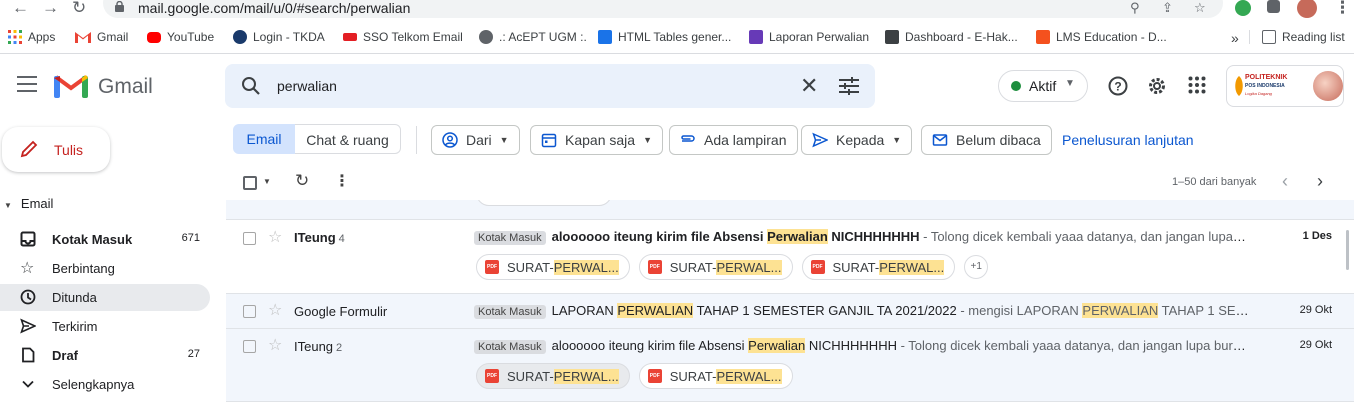 The image size is (1354, 402). I want to click on filter-attachment-chip: Ada lampiran, so click(733, 140).